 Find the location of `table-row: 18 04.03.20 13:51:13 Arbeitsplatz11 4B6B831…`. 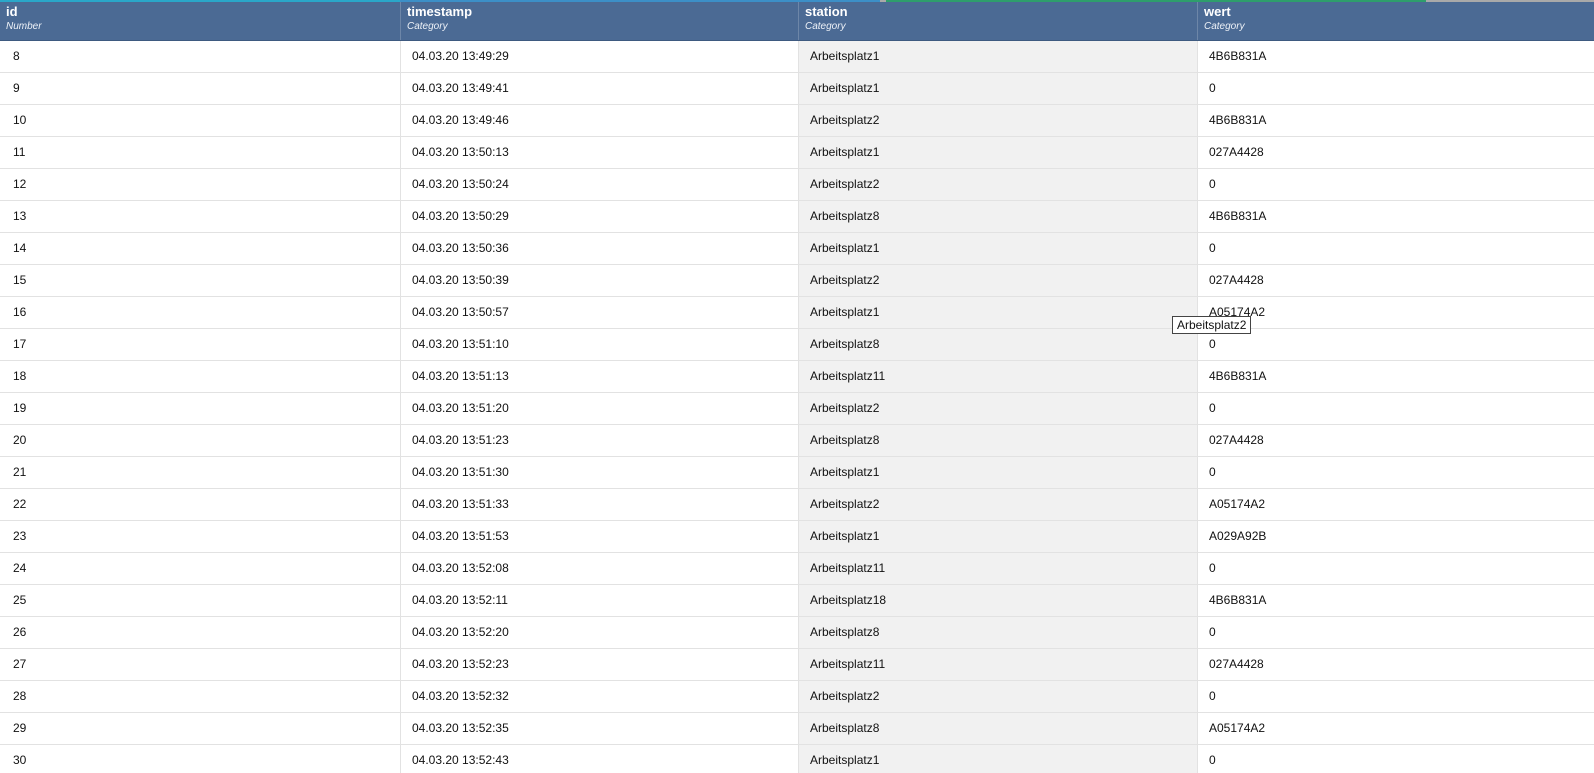

table-row: 18 04.03.20 13:51:13 Arbeitsplatz11 4B6B831… is located at coordinates (797, 377).